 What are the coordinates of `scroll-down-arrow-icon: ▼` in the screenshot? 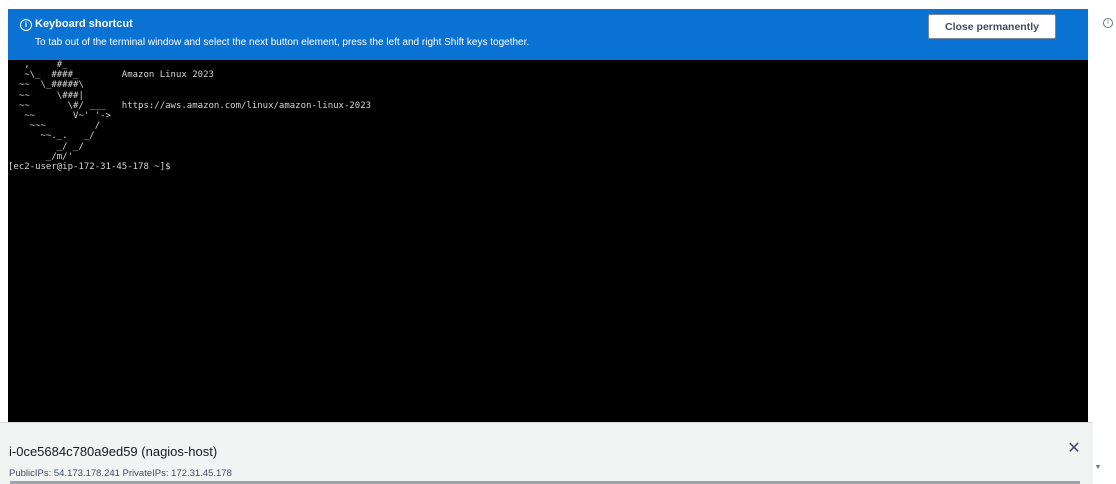 It's located at (1098, 468).